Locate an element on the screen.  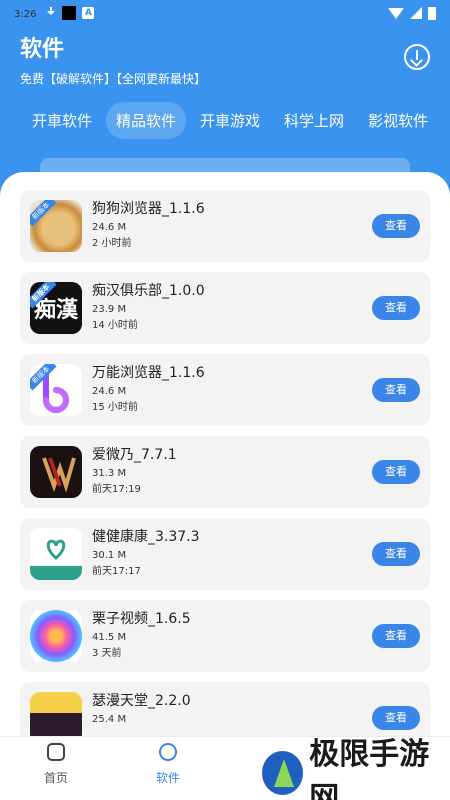
doge-icon: 新版本 is located at coordinates (56, 226).